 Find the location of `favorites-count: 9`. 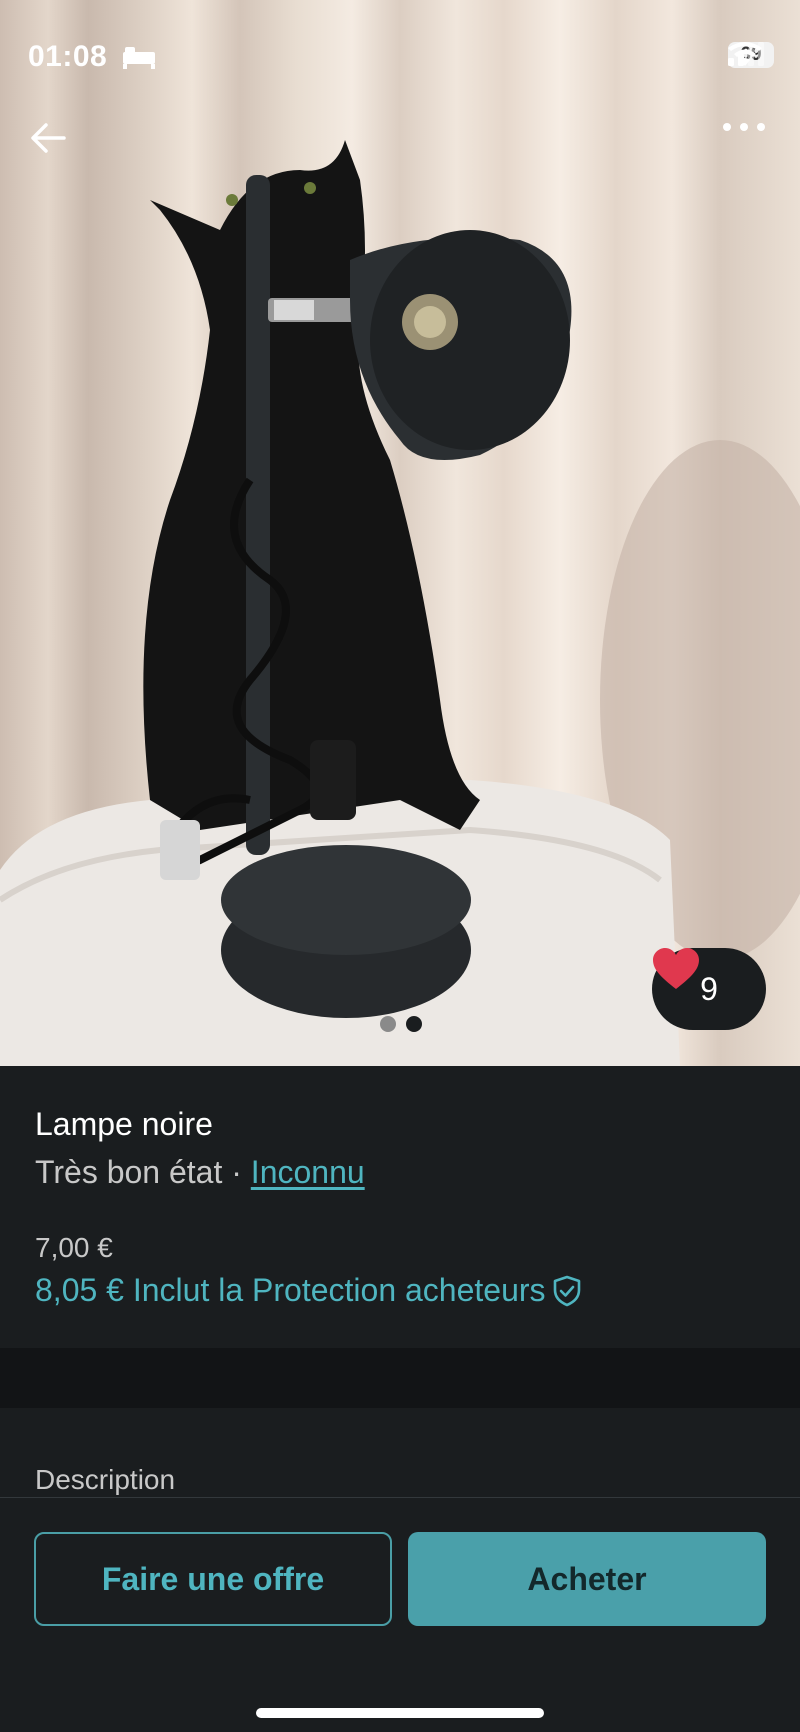

favorites-count: 9 is located at coordinates (709, 988).